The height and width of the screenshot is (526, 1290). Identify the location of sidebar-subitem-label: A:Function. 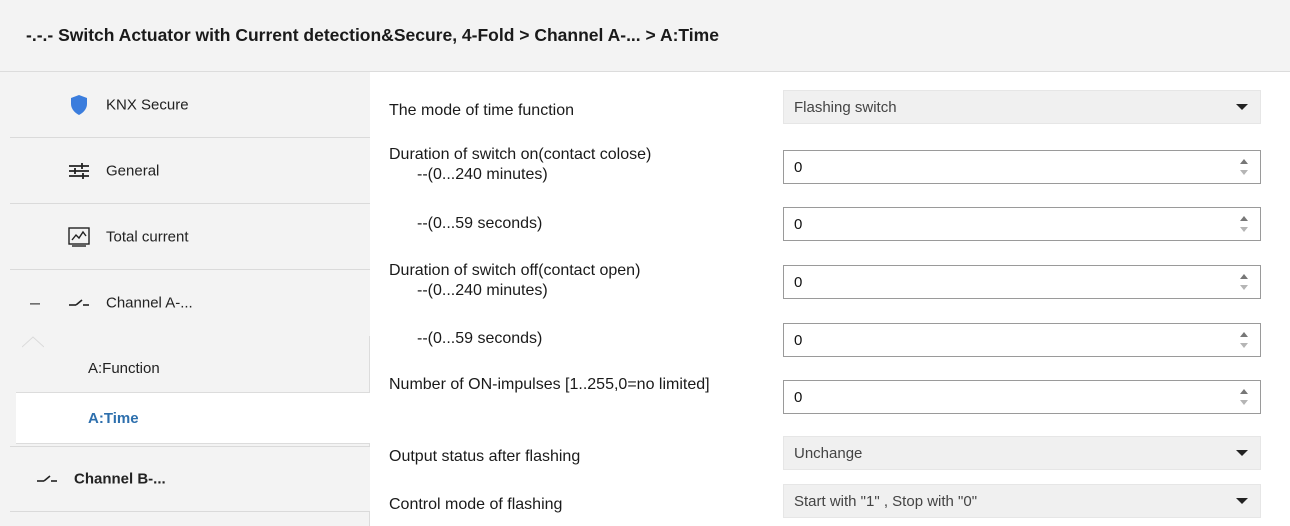
(124, 368).